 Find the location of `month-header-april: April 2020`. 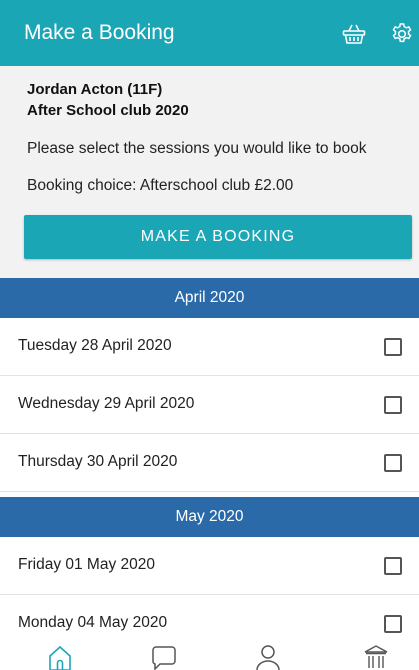

month-header-april: April 2020 is located at coordinates (209, 298).